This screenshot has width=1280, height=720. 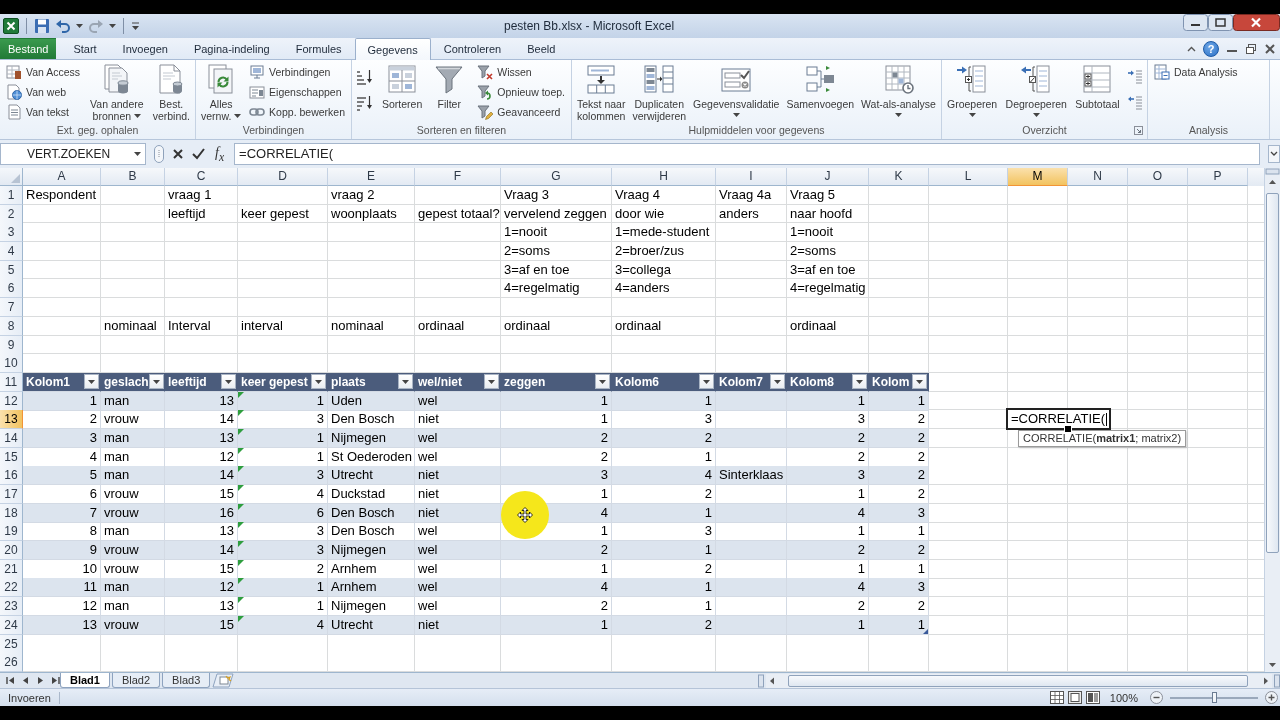 What do you see at coordinates (136, 680) in the screenshot?
I see `sheet-tab: Blad2` at bounding box center [136, 680].